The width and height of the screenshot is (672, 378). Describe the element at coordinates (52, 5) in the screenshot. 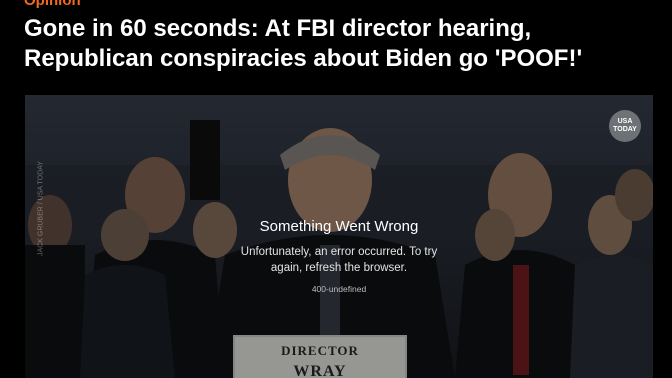

I see `section-label: Opinion` at that location.